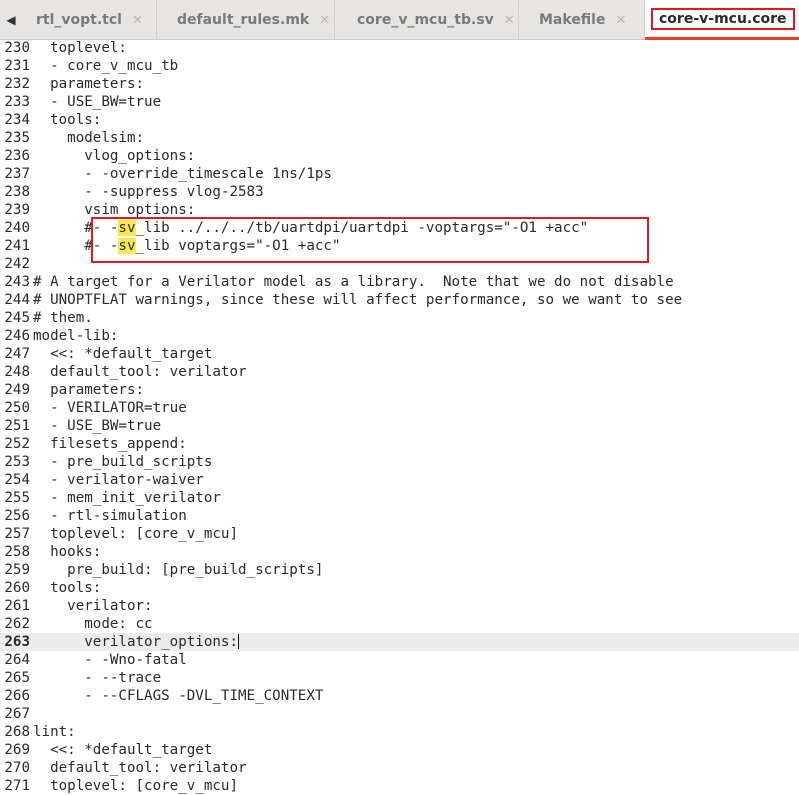 This screenshot has width=799, height=795. I want to click on line-number: 242, so click(17, 264).